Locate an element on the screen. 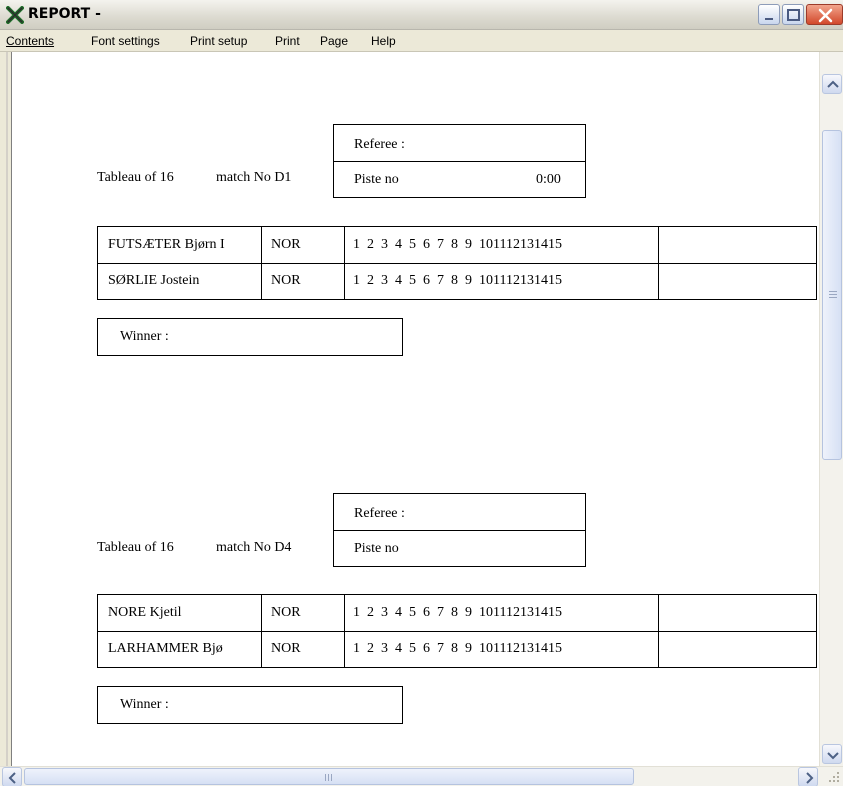  minimize-button is located at coordinates (769, 14).